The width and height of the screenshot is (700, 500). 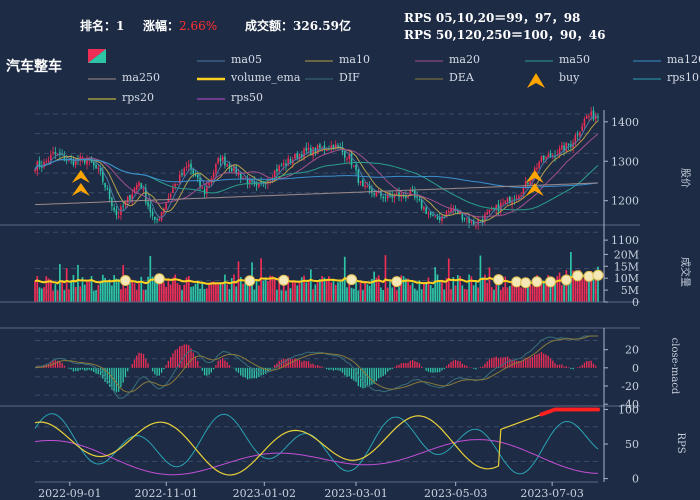 I want to click on legend-label: rps20, so click(x=138, y=97).